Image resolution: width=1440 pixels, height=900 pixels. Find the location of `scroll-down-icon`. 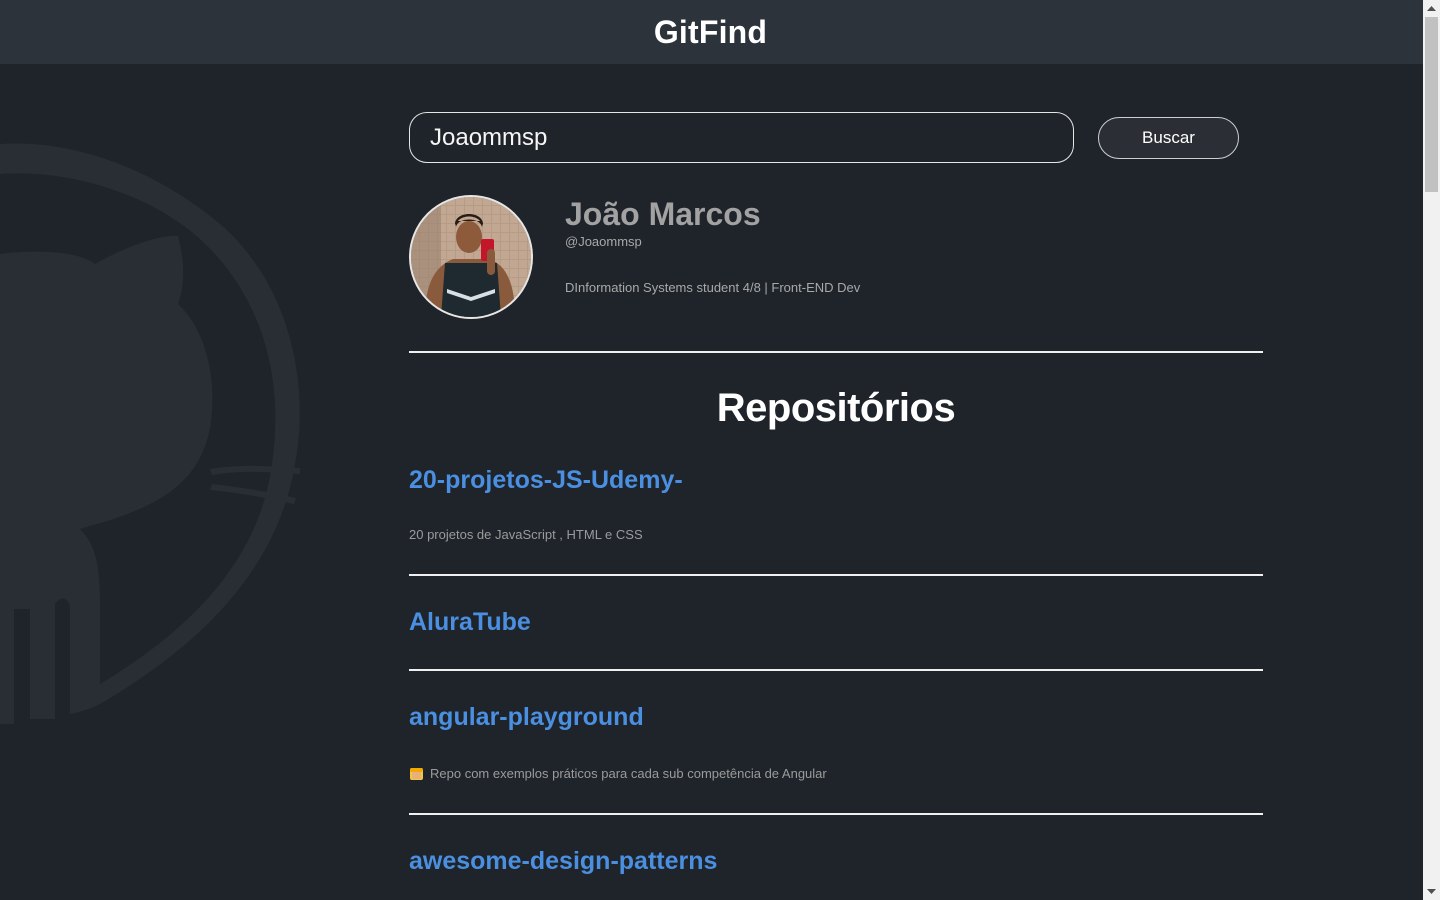

scroll-down-icon is located at coordinates (1431, 891).